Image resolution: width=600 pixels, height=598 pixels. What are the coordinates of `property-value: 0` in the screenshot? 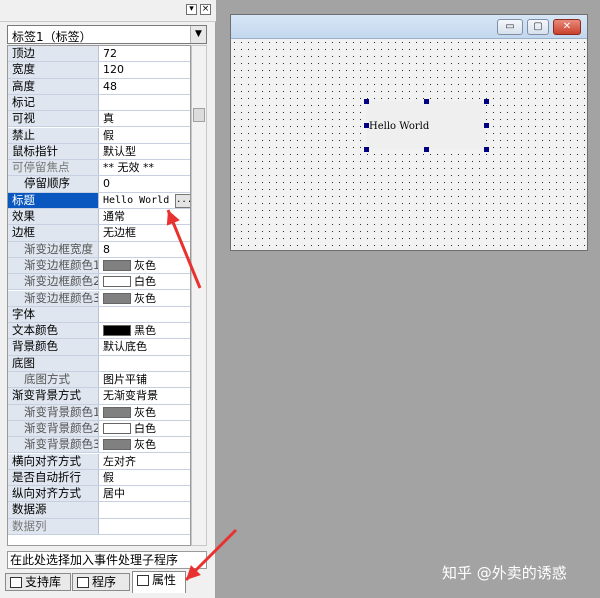 It's located at (145, 183).